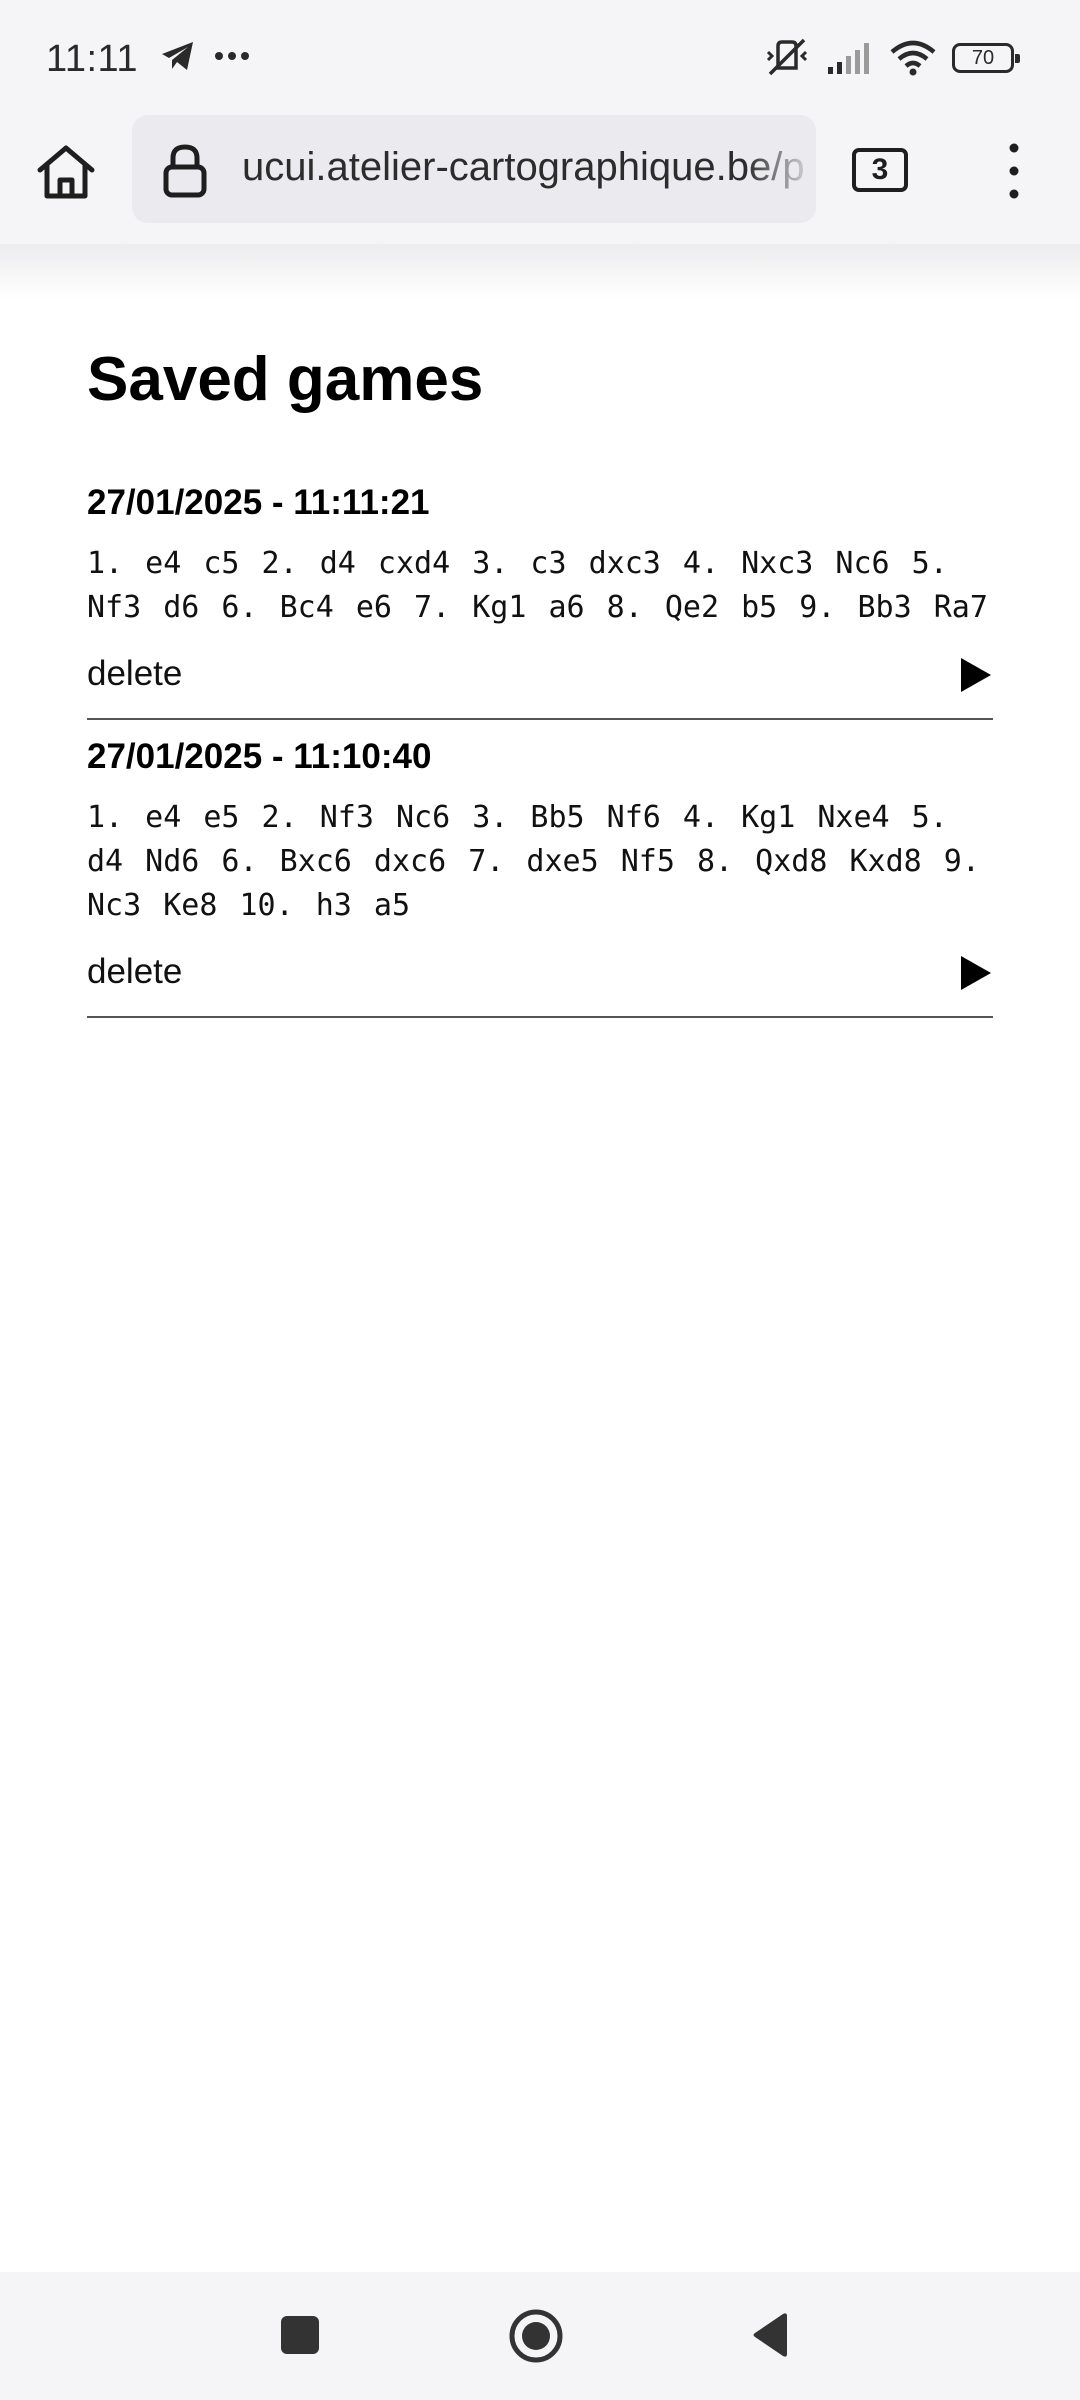 The image size is (1080, 2400). I want to click on home-button, so click(536, 2336).